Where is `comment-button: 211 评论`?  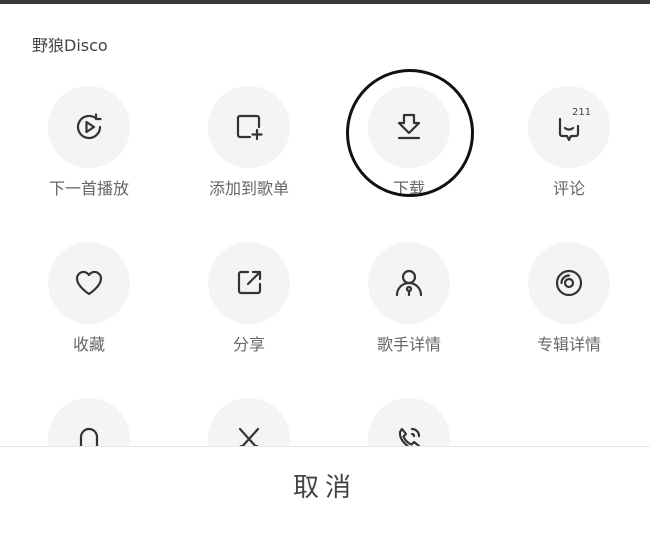 comment-button: 211 评论 is located at coordinates (569, 161).